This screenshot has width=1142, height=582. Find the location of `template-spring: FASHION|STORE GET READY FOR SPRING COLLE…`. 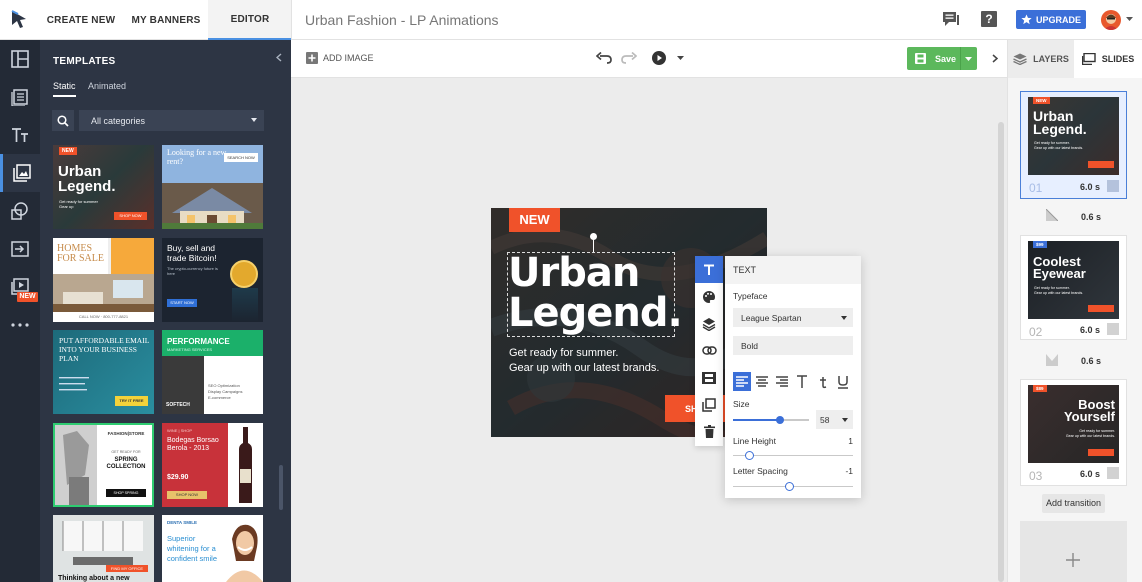

template-spring: FASHION|STORE GET READY FOR SPRING COLLE… is located at coordinates (103, 465).